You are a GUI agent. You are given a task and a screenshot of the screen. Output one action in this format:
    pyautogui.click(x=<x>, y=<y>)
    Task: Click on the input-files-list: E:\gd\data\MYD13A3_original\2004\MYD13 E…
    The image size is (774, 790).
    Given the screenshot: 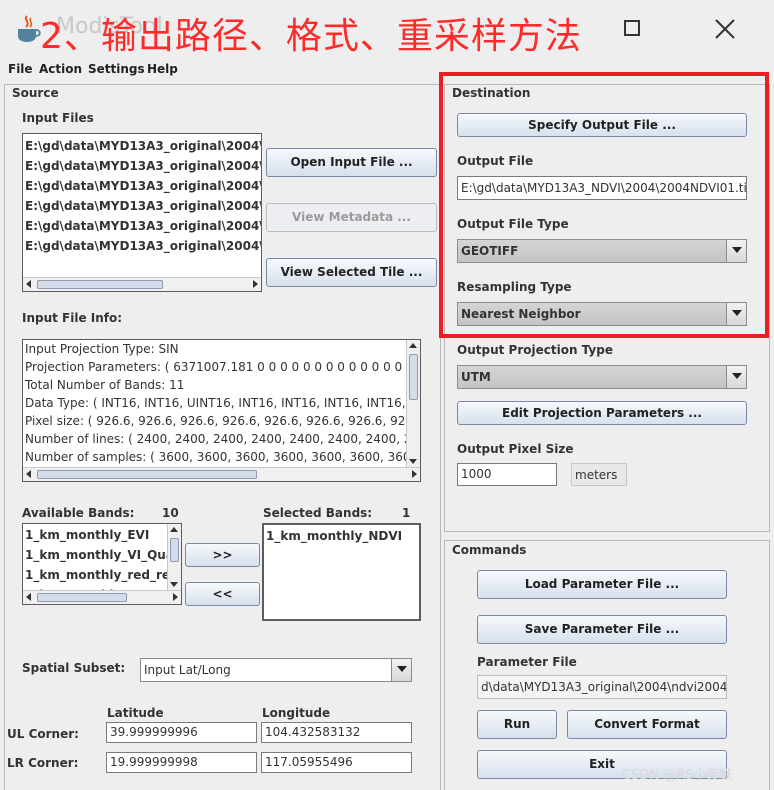 What is the action you would take?
    pyautogui.click(x=142, y=212)
    